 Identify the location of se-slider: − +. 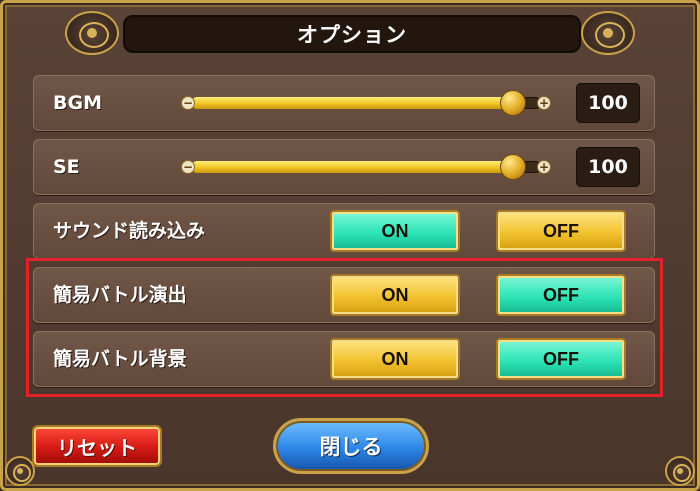
(366, 167).